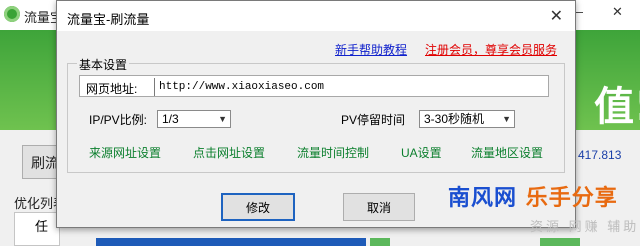 The image size is (640, 246). Describe the element at coordinates (194, 119) in the screenshot. I see `ratio-select: 1/3 ▼` at that location.